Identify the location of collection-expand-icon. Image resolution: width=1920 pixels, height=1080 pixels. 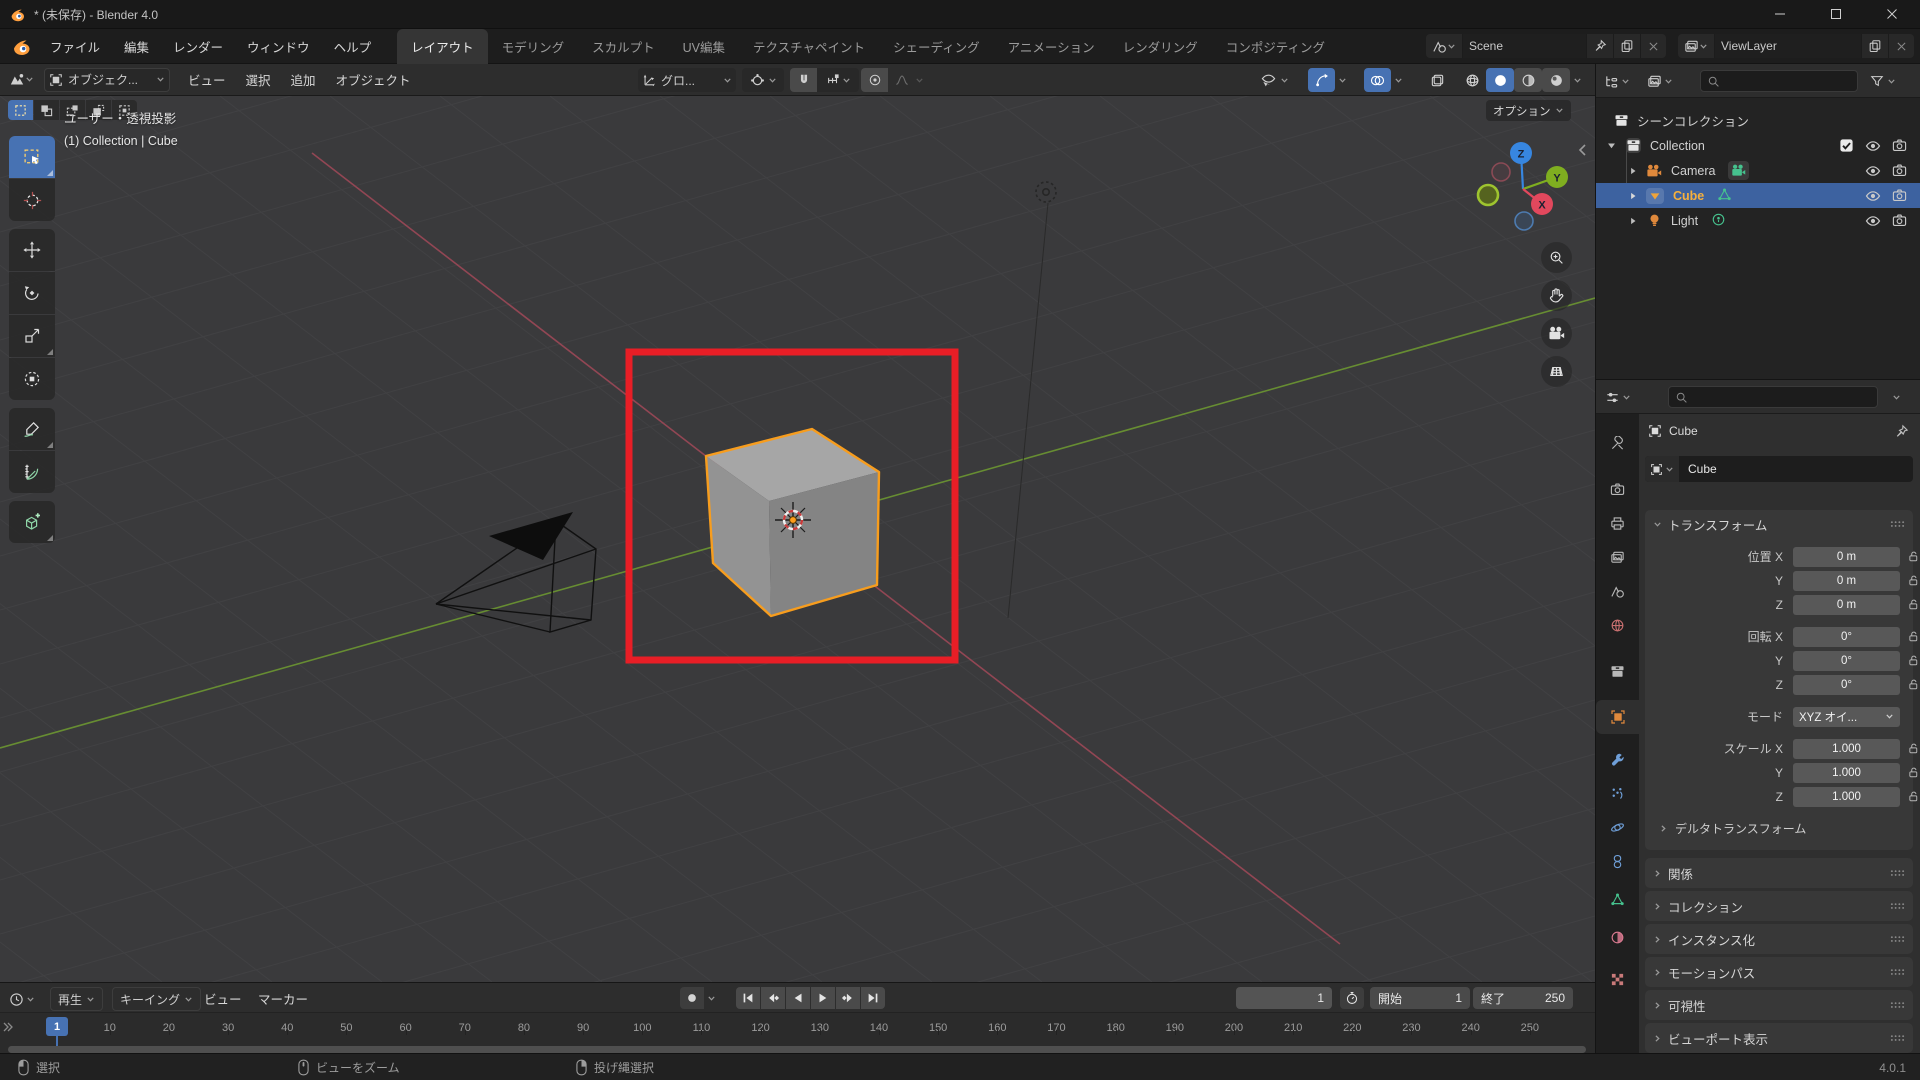
(1611, 145).